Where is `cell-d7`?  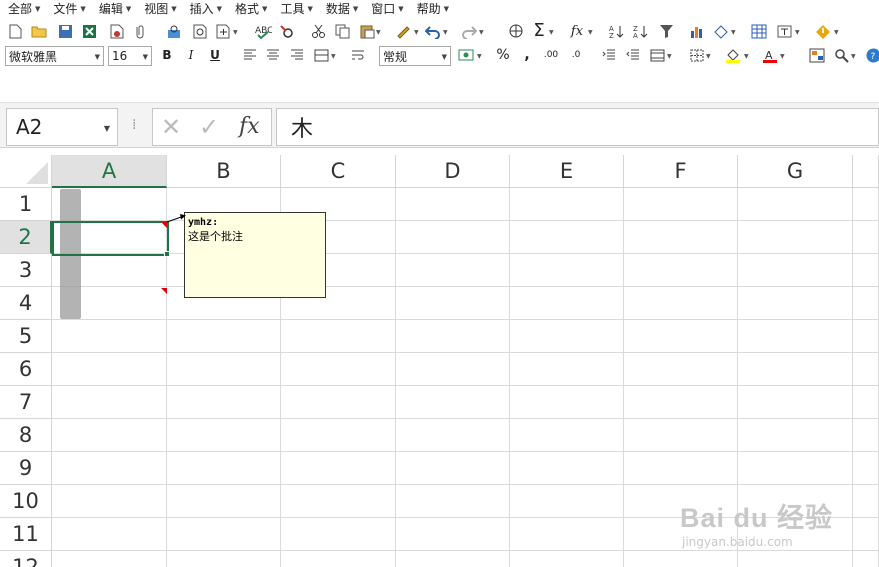
cell-d7 is located at coordinates (453, 402).